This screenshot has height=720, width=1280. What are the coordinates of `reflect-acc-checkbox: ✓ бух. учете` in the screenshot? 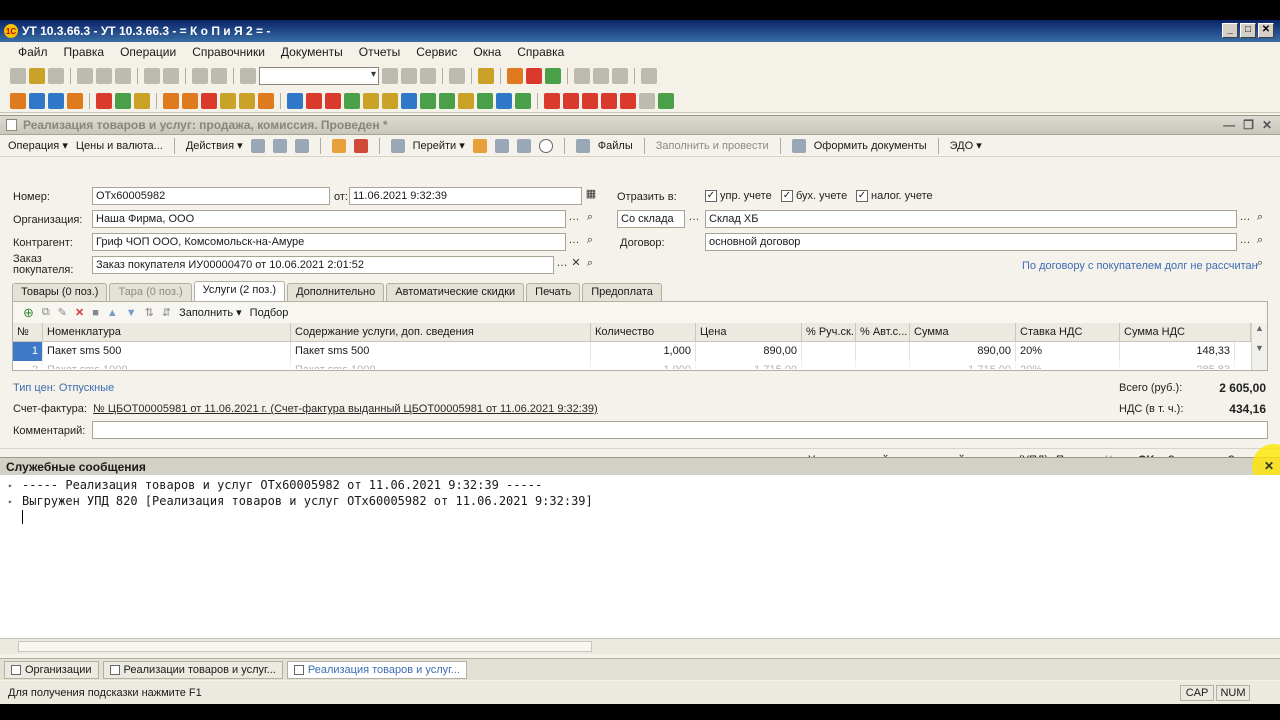 It's located at (814, 196).